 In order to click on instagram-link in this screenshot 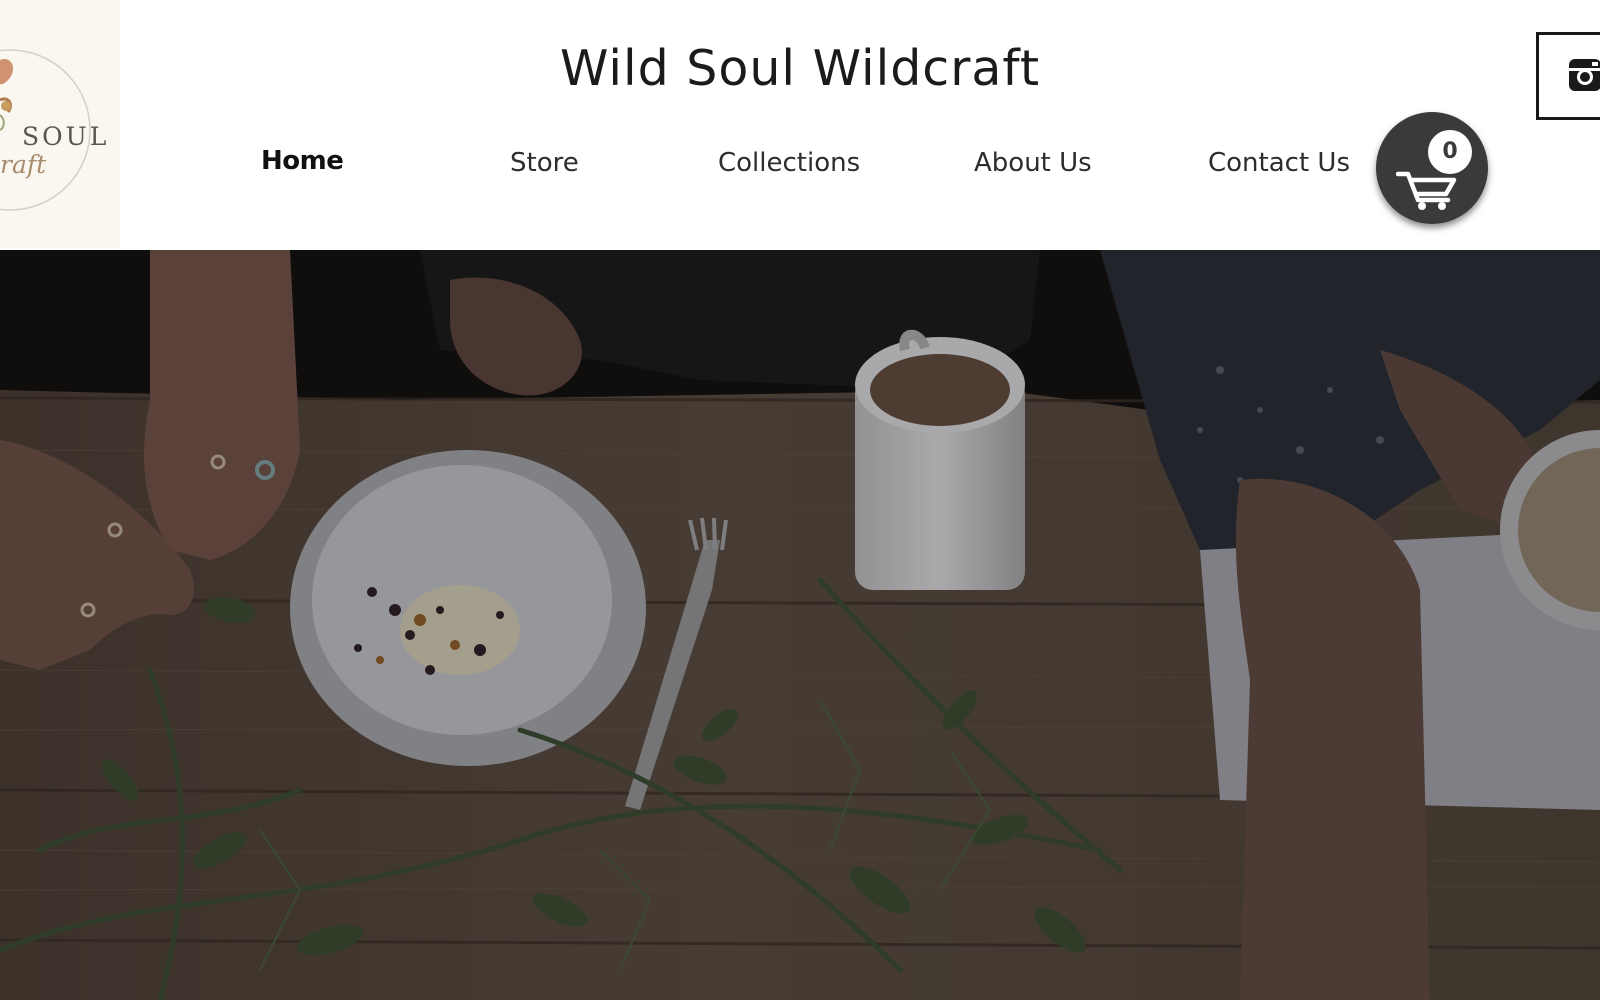, I will do `click(1568, 76)`.